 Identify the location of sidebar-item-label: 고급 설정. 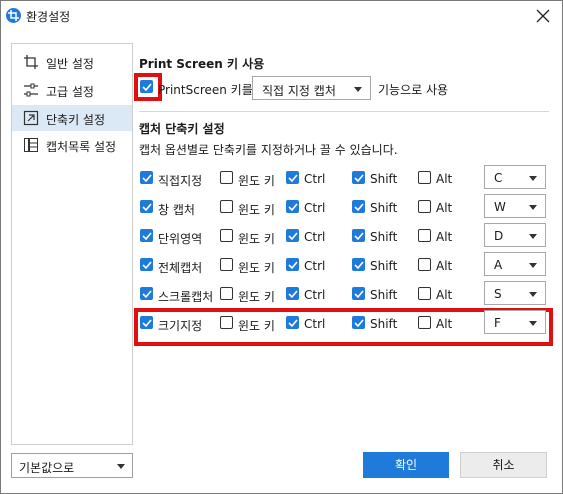
(70, 92).